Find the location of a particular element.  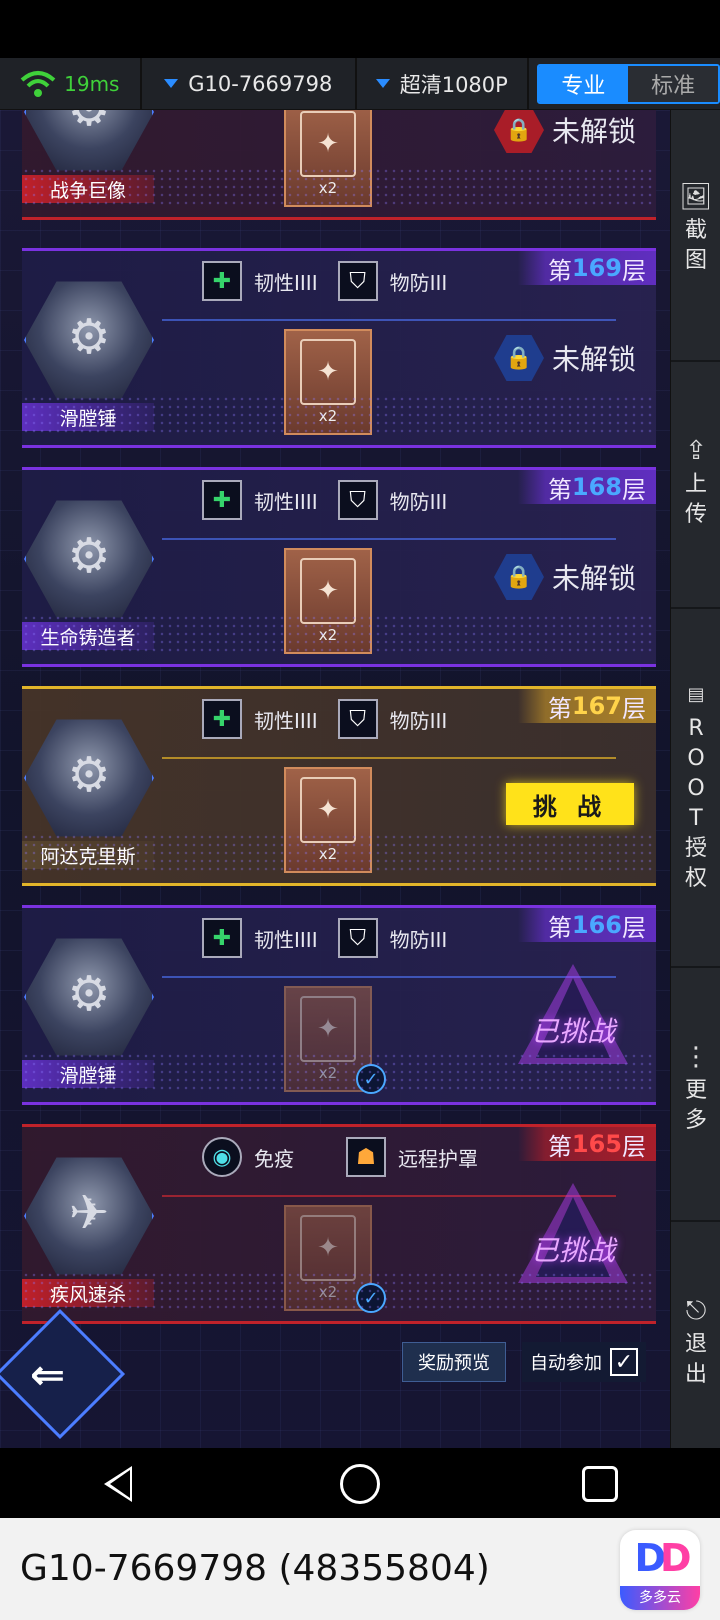

device-selector: G10-7669798 is located at coordinates (249, 83).